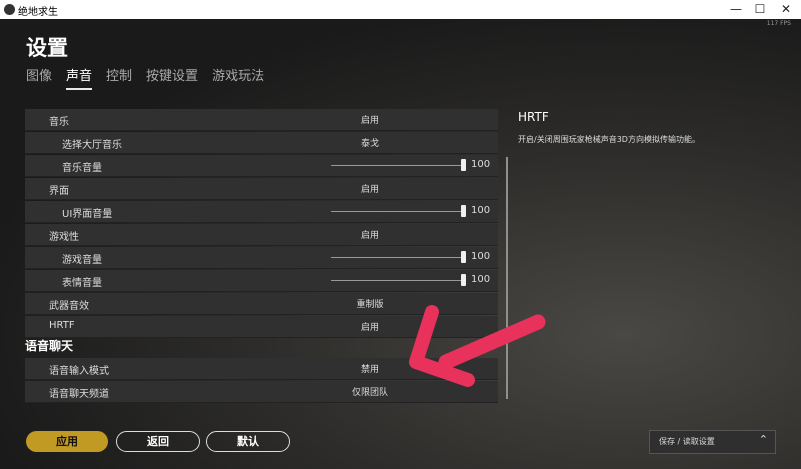 Image resolution: width=801 pixels, height=469 pixels. What do you see at coordinates (261, 189) in the screenshot?
I see `setting-row-interface: 界面 启用` at bounding box center [261, 189].